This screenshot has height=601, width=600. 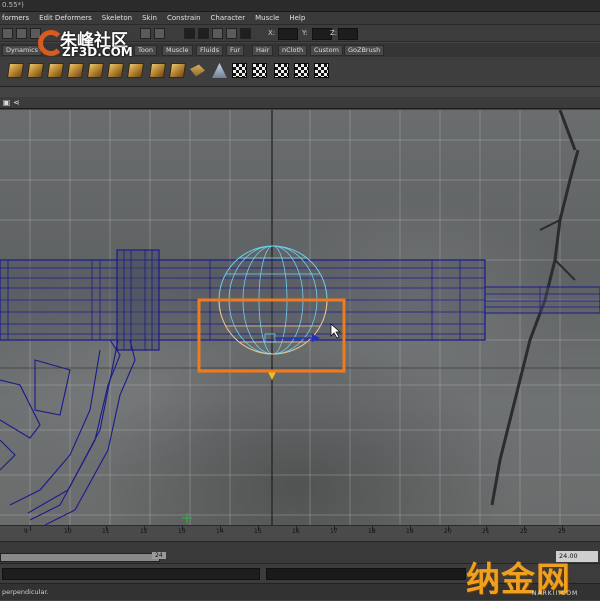 I want to click on lock-icon, so click(x=245, y=33).